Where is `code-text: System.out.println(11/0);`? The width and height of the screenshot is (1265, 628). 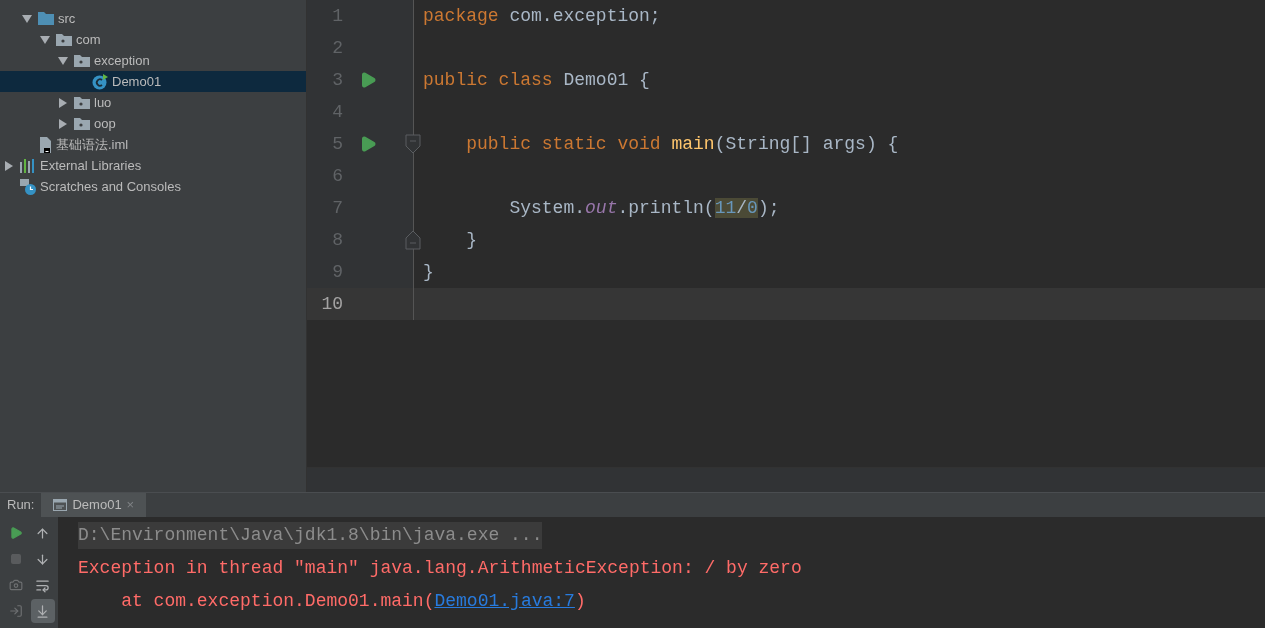 code-text: System.out.println(11/0); is located at coordinates (644, 208).